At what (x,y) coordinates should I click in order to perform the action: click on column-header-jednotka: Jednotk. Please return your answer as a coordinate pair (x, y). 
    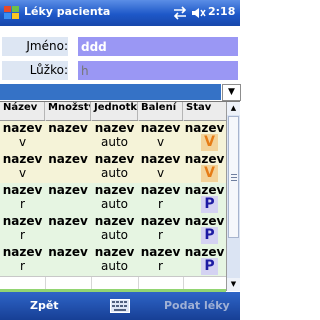
    Looking at the image, I should click on (114, 111).